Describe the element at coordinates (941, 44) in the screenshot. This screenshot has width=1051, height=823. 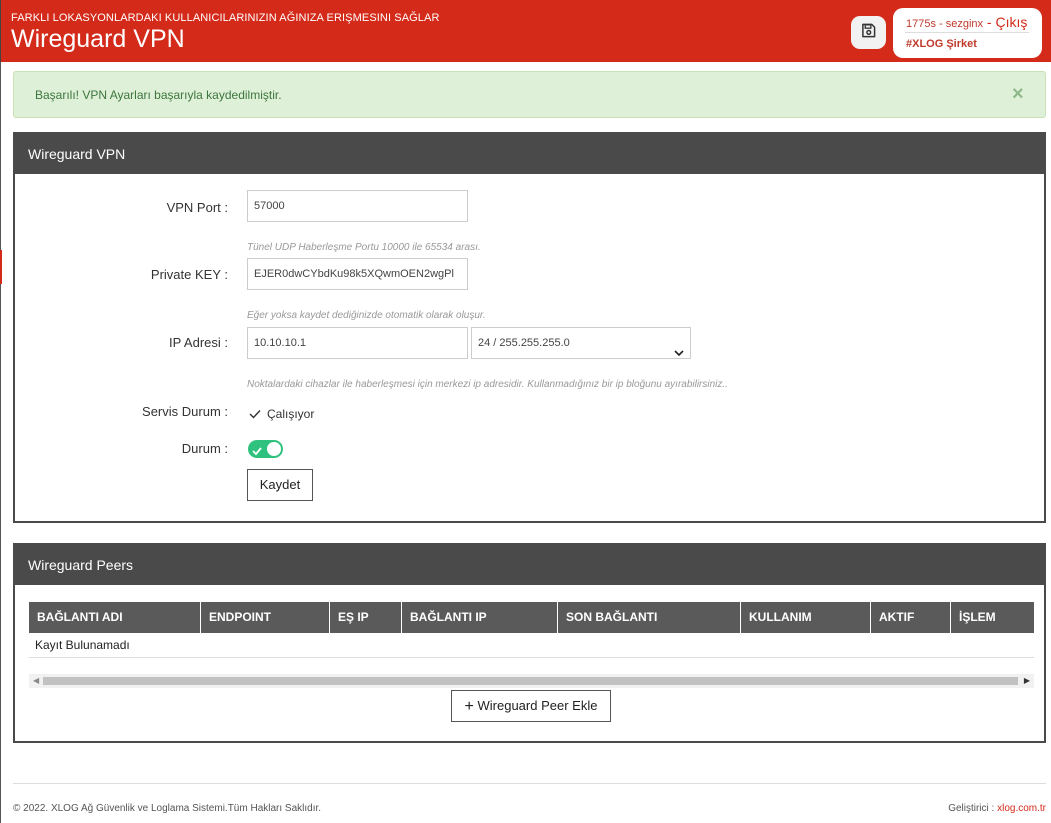
I see `company-name: #XLOG Şirket` at that location.